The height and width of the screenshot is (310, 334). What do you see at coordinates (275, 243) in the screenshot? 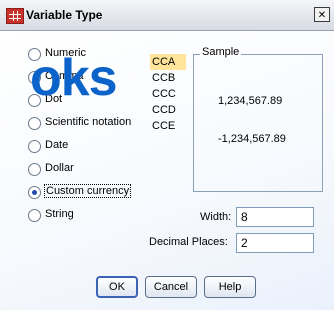
I see `decimal-places-input` at bounding box center [275, 243].